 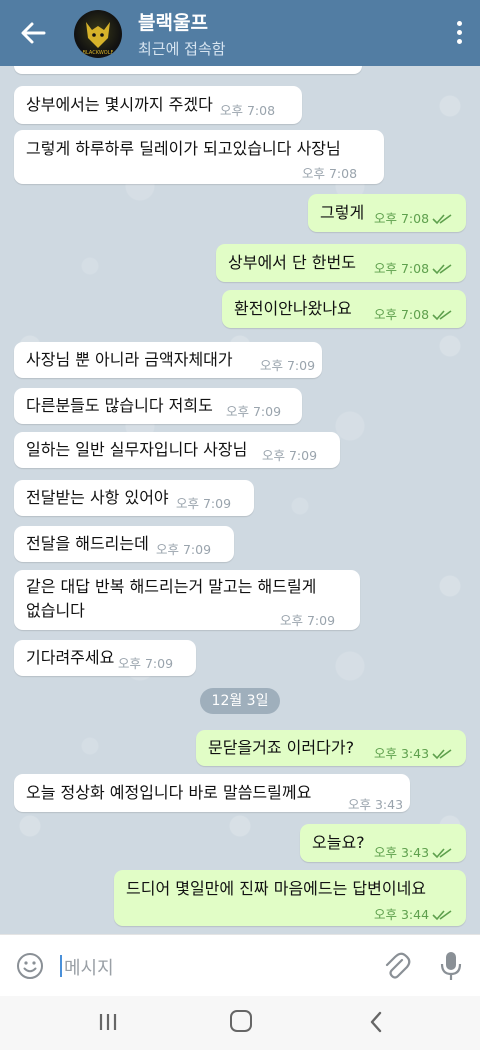 I want to click on message-bubble: 기다려주세요 오후 7:09, so click(x=105, y=658).